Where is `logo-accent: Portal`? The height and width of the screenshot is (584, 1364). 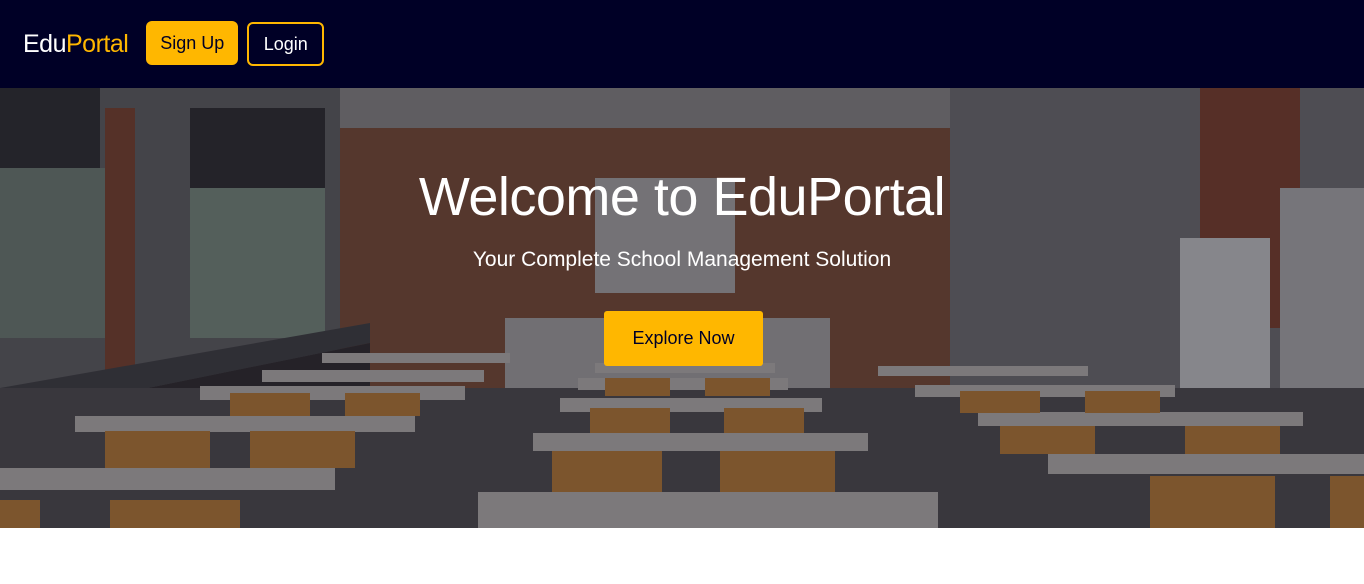 logo-accent: Portal is located at coordinates (97, 43).